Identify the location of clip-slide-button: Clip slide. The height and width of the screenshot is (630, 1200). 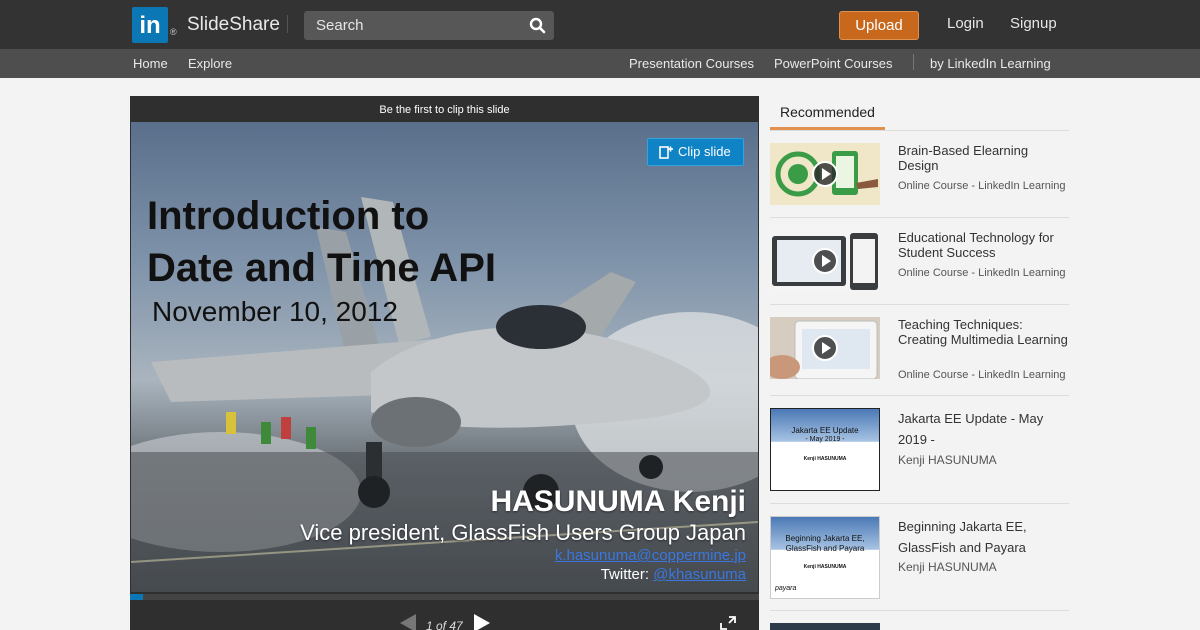
(695, 152).